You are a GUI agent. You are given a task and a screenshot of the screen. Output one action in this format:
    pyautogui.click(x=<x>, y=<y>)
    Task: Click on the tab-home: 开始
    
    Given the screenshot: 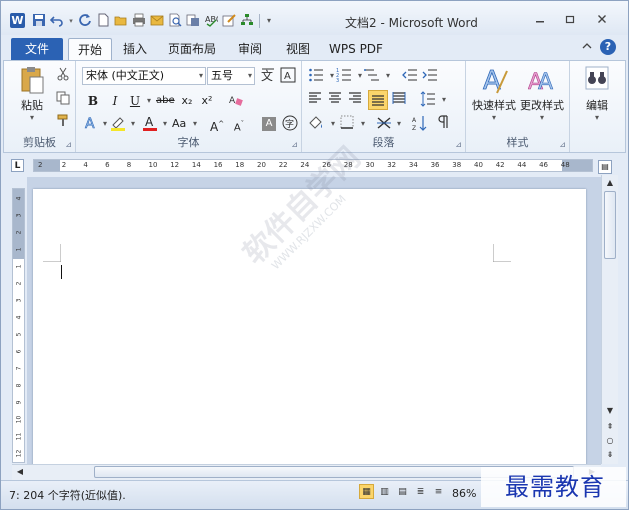 What is the action you would take?
    pyautogui.click(x=90, y=50)
    